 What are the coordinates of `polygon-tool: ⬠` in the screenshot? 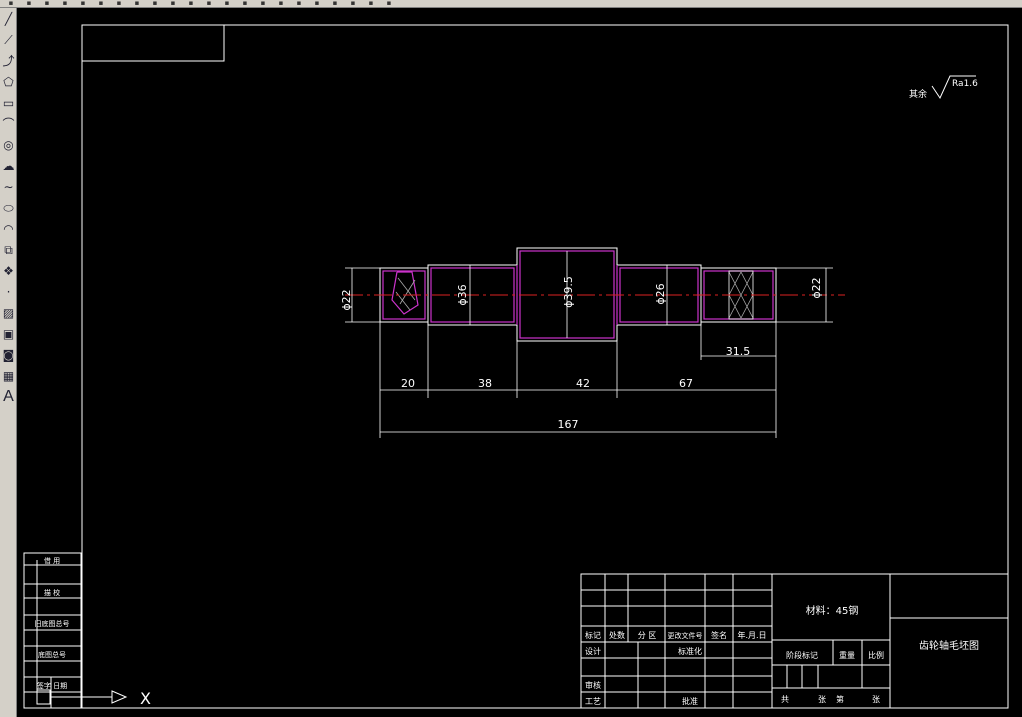 It's located at (8, 81).